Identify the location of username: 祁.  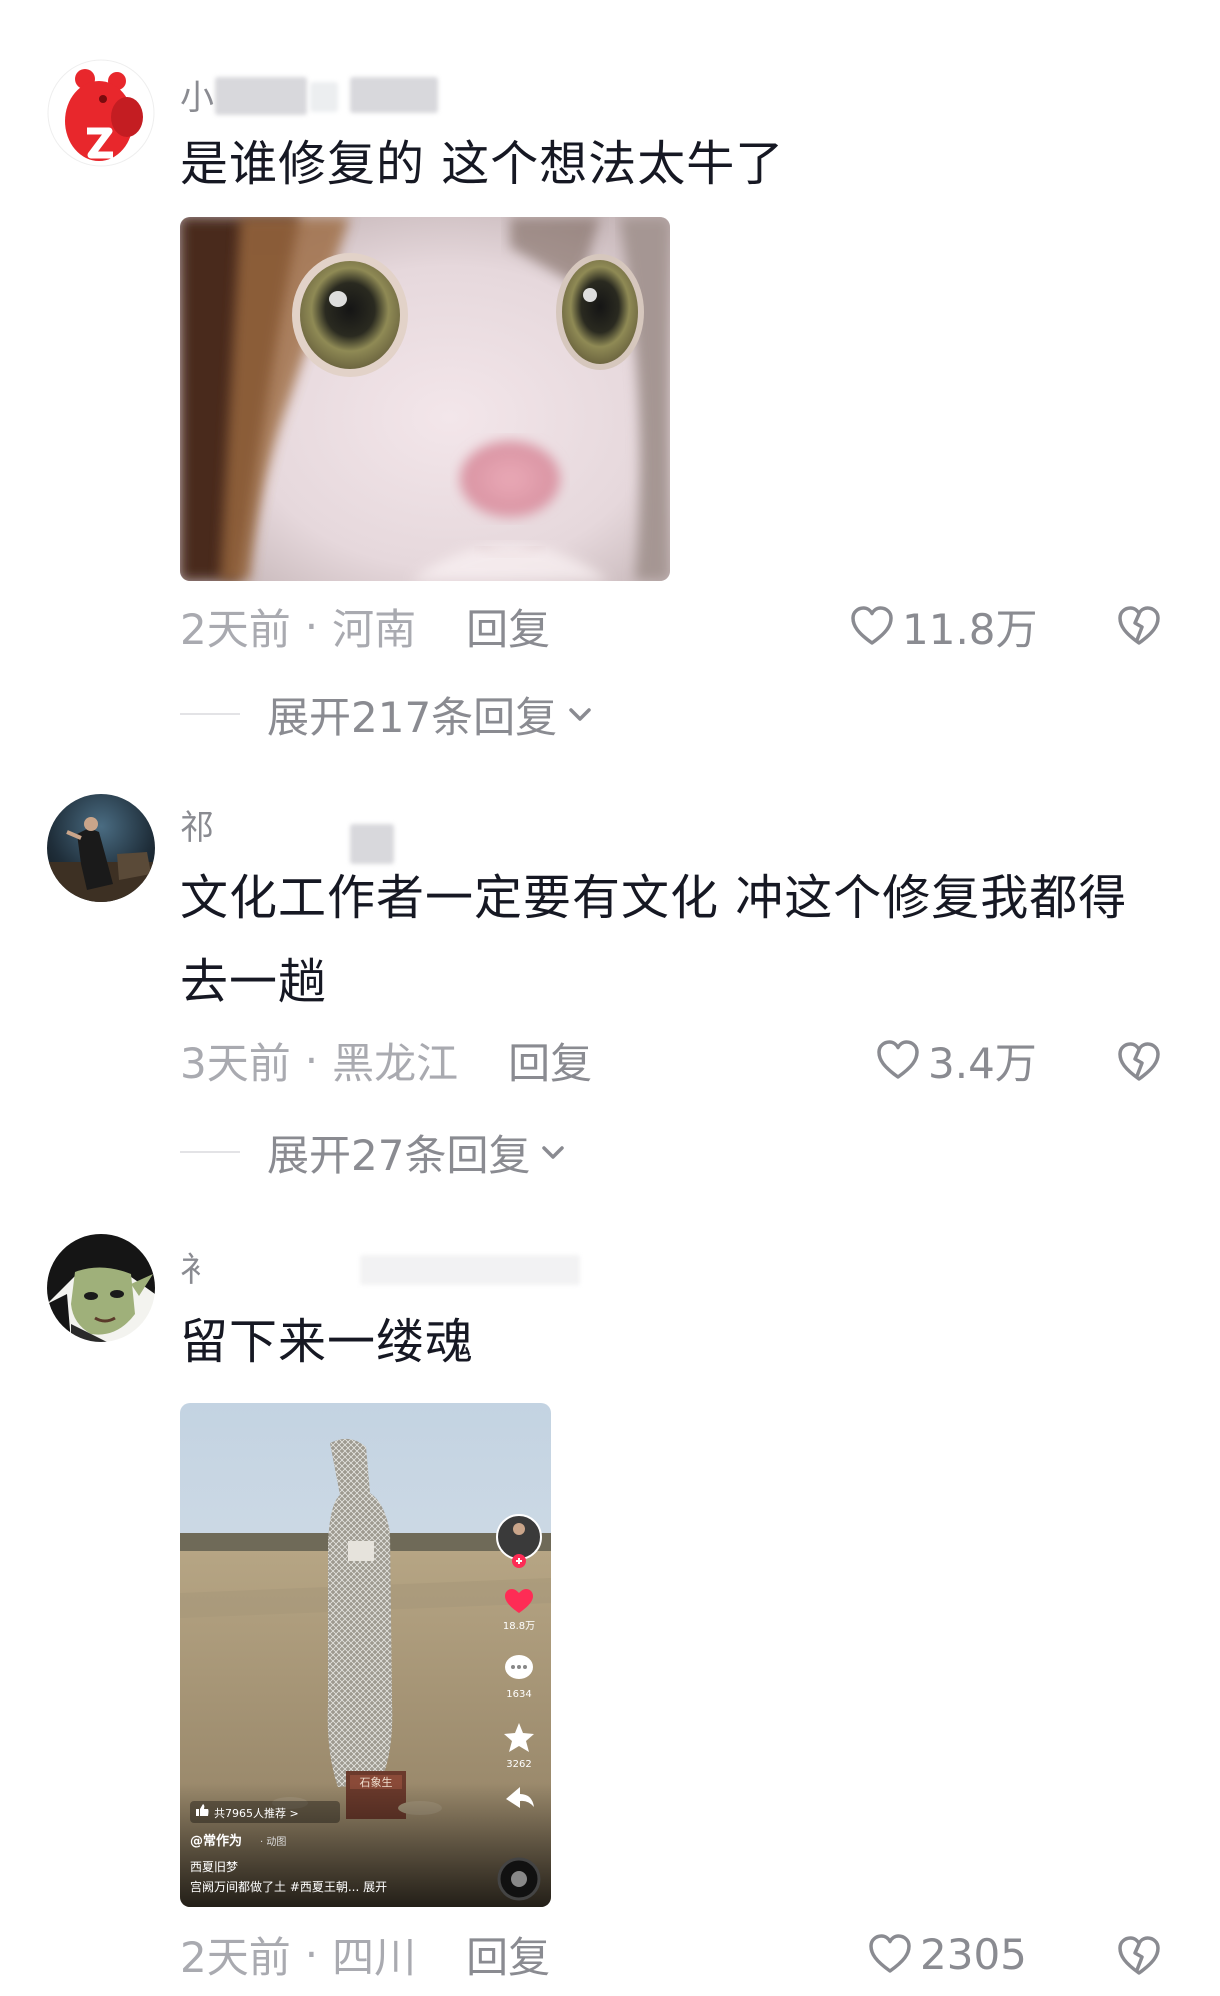
(197, 824).